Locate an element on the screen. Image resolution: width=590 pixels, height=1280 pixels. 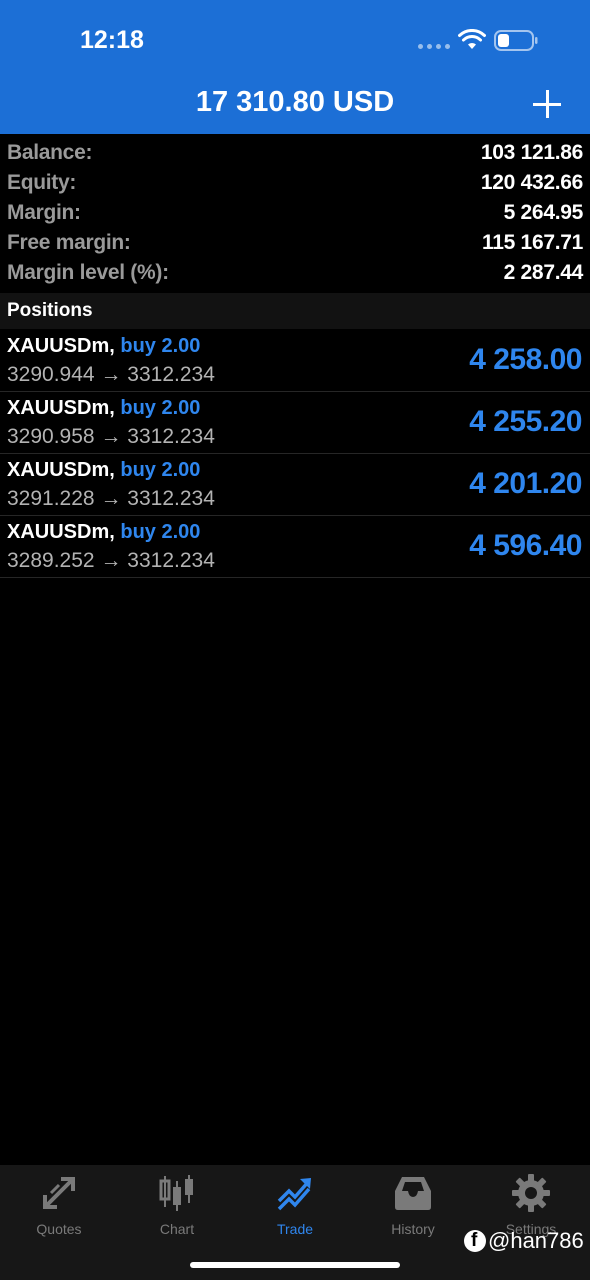
summary-row-equity: Equity: 120 432.66 is located at coordinates (295, 183).